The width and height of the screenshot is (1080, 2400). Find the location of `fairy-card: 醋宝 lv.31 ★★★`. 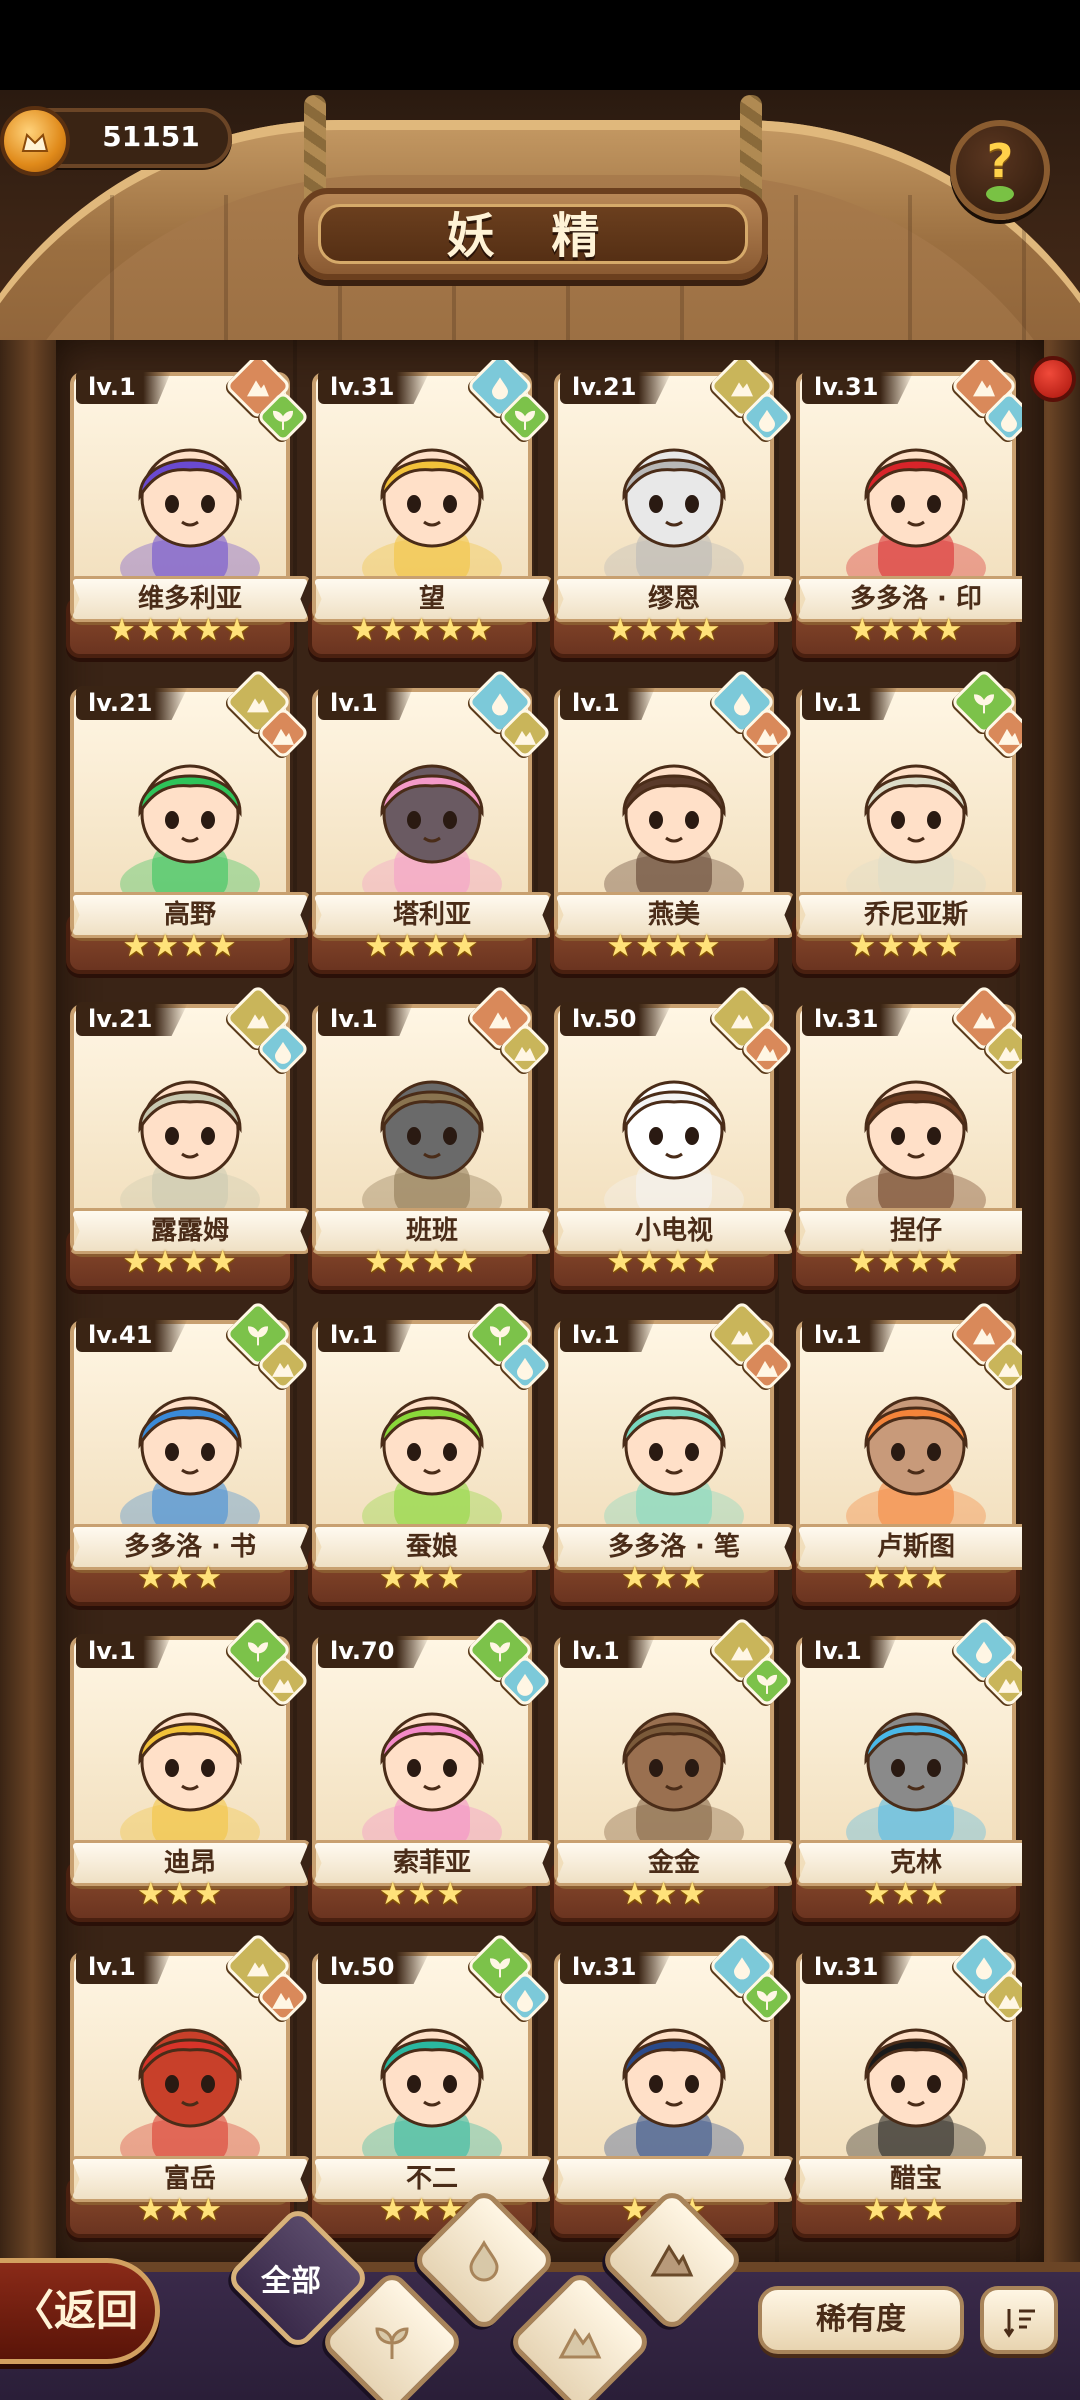

fairy-card: 醋宝 lv.31 ★★★ is located at coordinates (906, 2089).